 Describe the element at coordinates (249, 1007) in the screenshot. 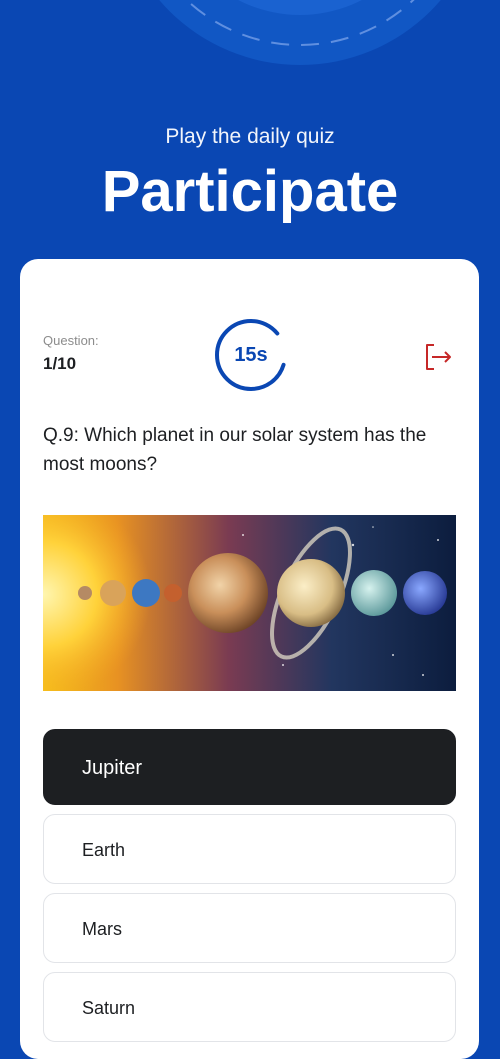

I see `answer-option-saturn: Saturn` at that location.